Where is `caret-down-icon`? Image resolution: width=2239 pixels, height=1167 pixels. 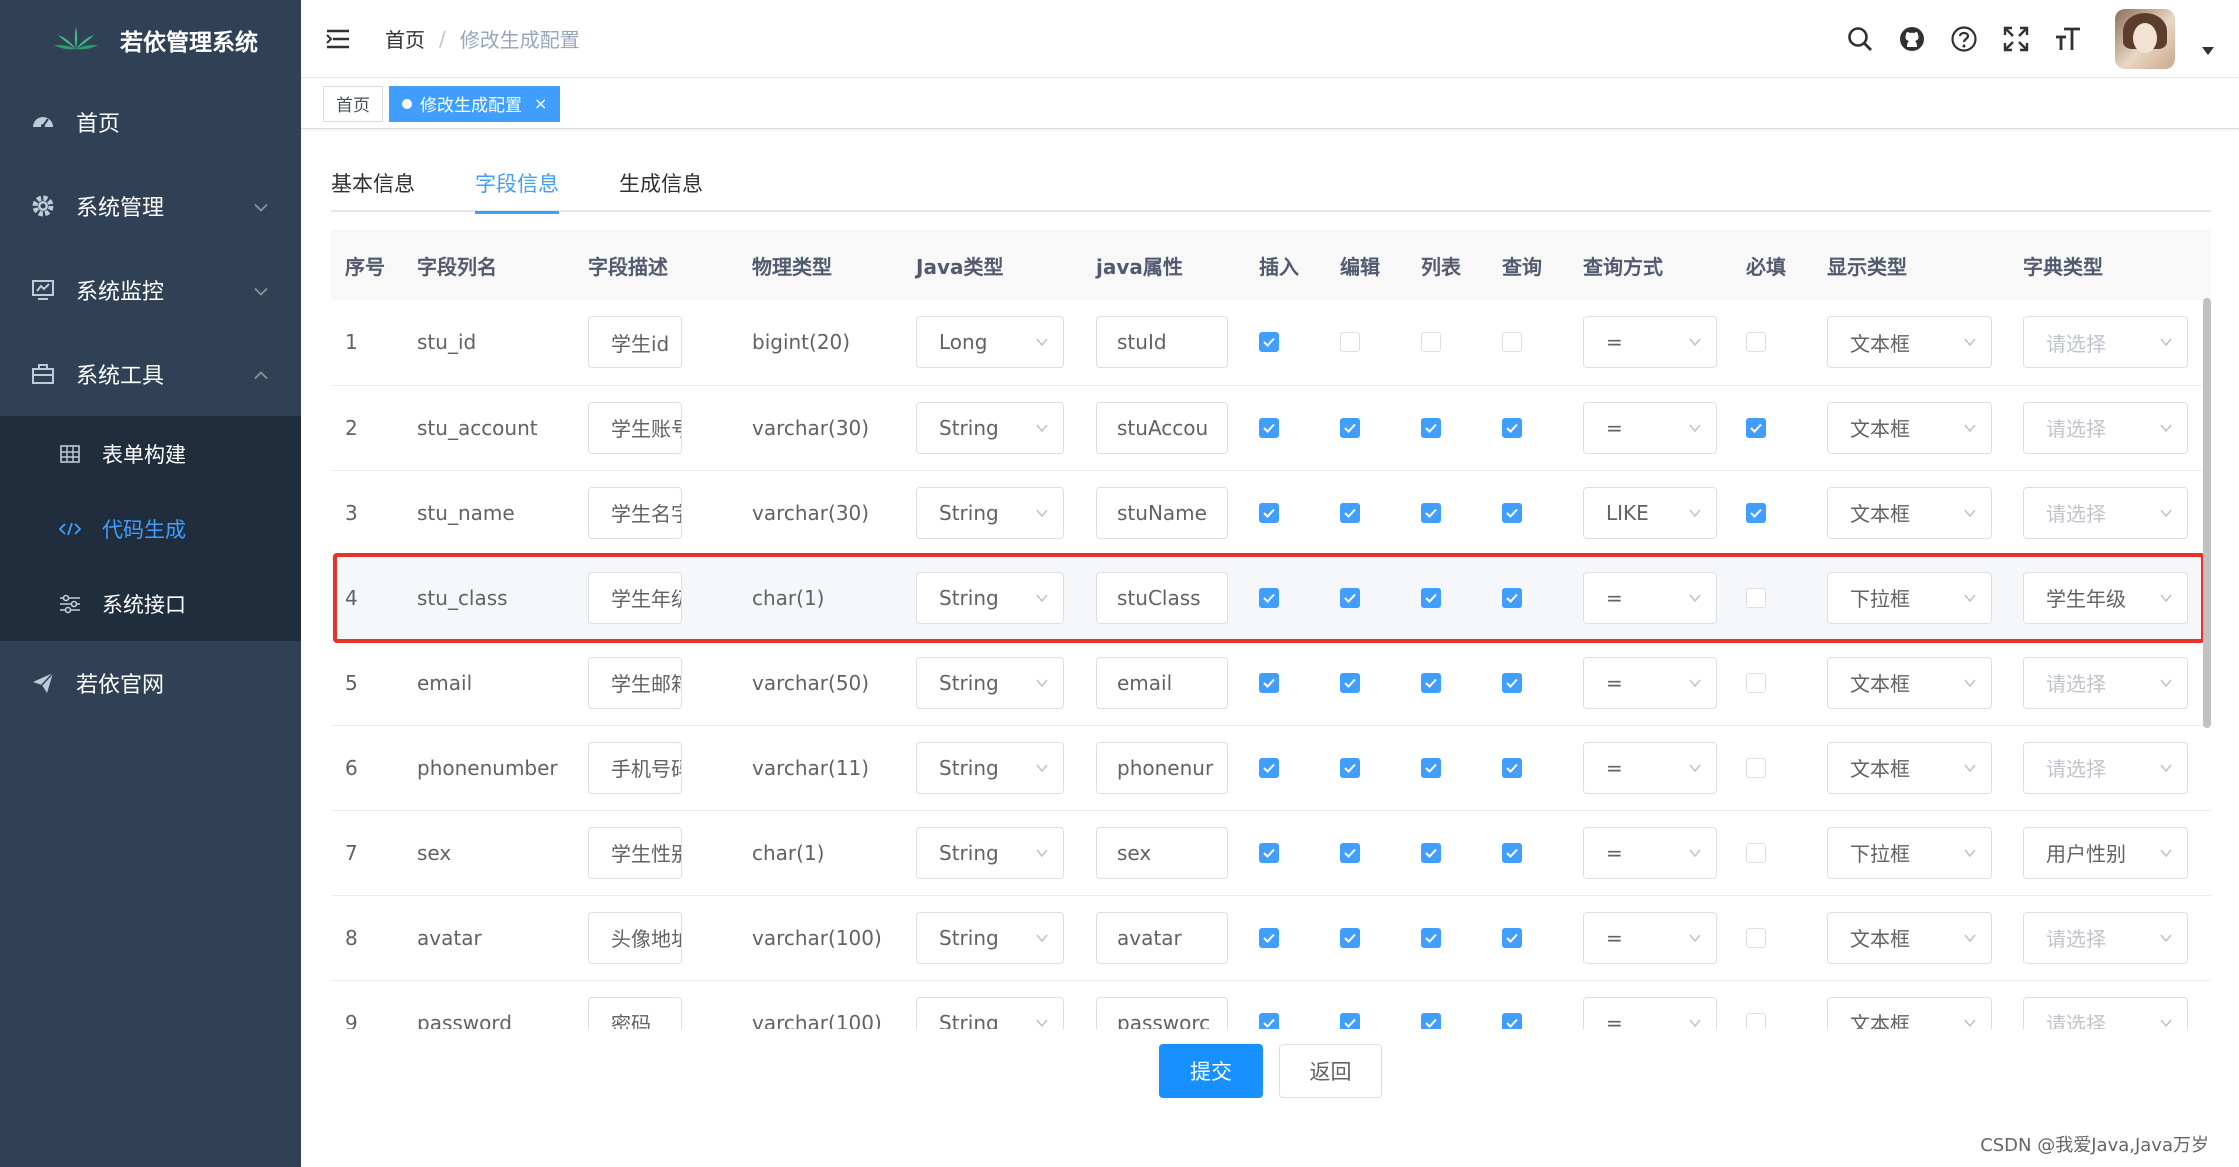 caret-down-icon is located at coordinates (2208, 50).